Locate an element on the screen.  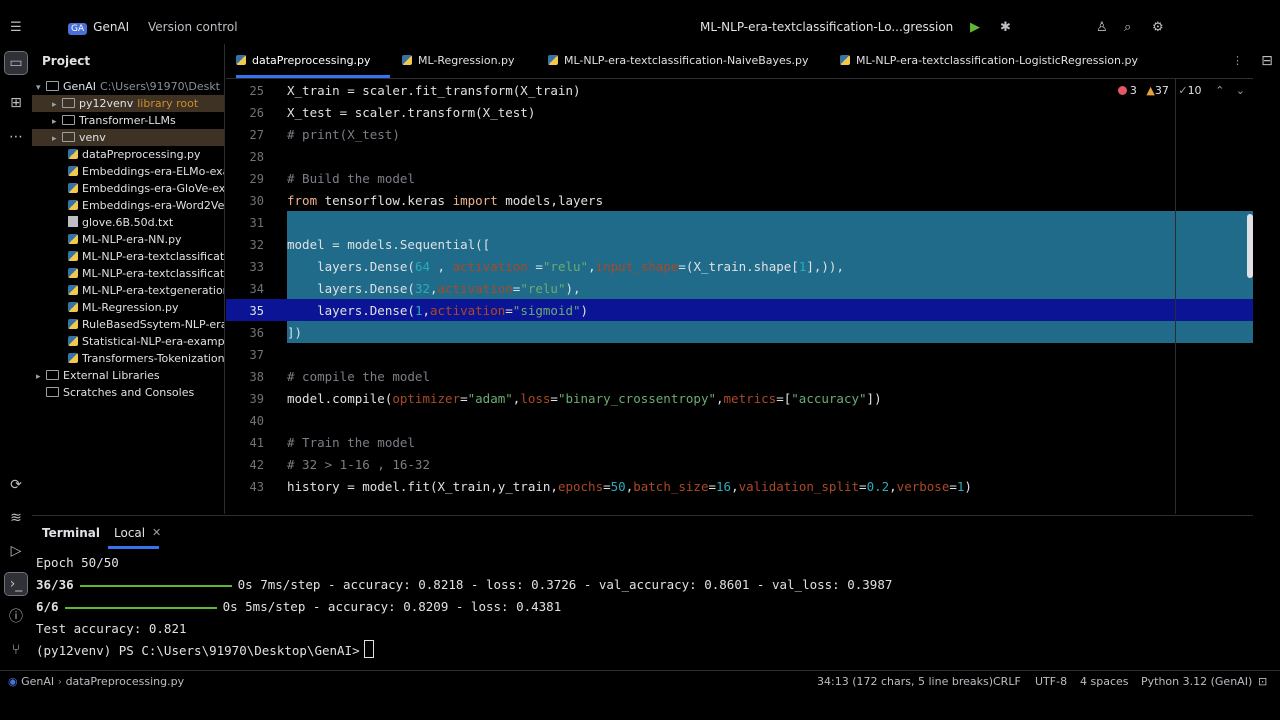
tree-item-venv: ▸ venv is located at coordinates (128, 137).